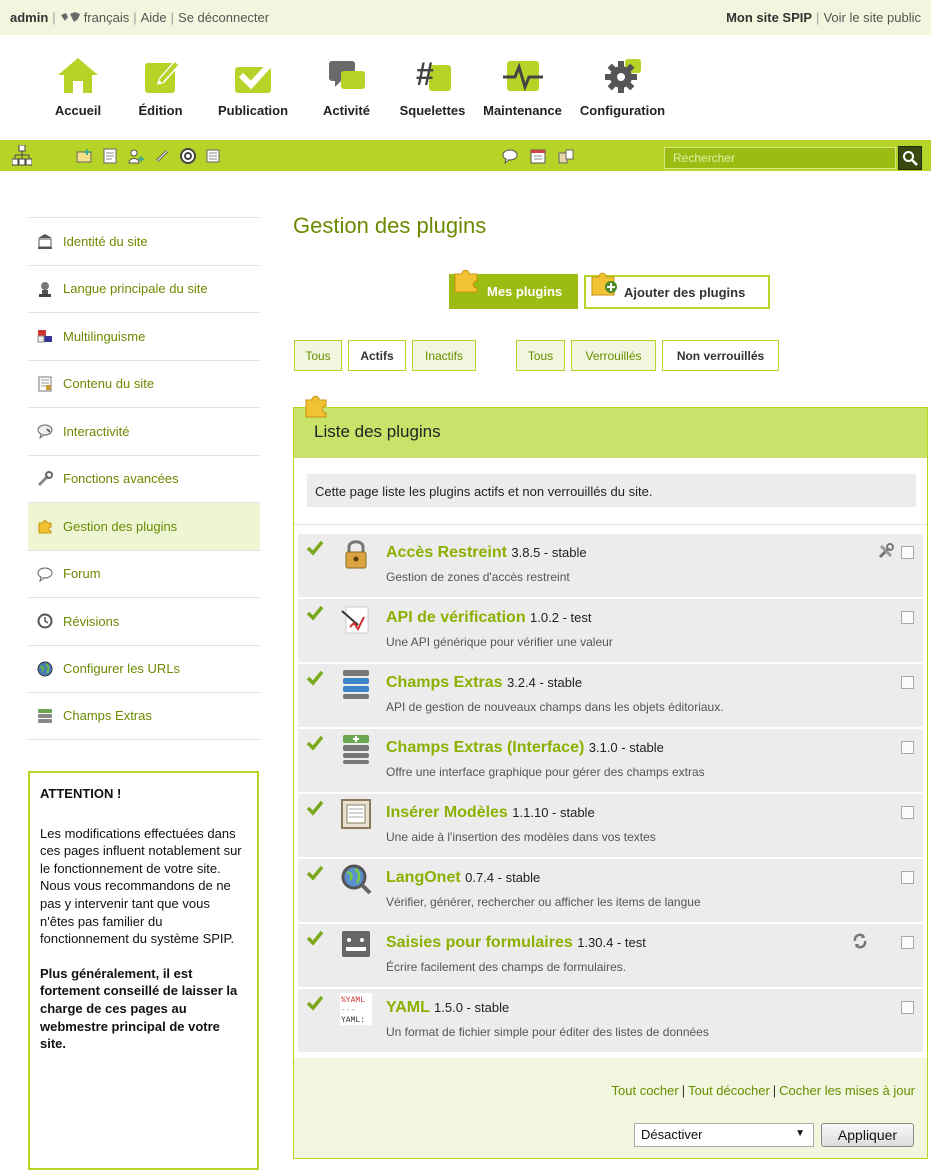  What do you see at coordinates (78, 87) in the screenshot?
I see `nav-accueil: Accueil` at bounding box center [78, 87].